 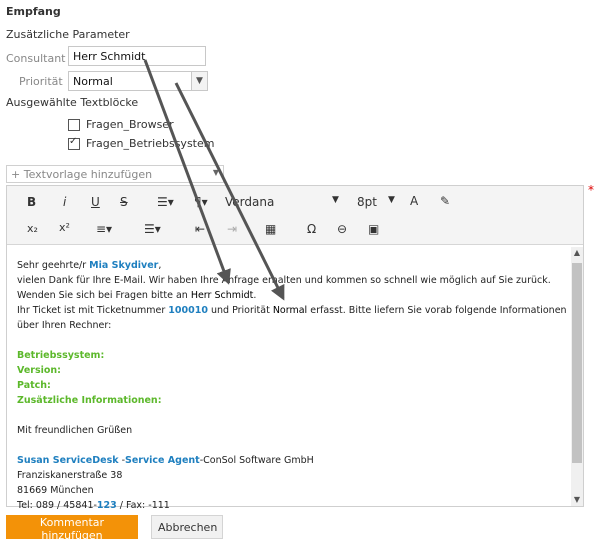 I want to click on greeting-line: Sehr geehrte/r Mia Skydiver,, so click(x=89, y=265).